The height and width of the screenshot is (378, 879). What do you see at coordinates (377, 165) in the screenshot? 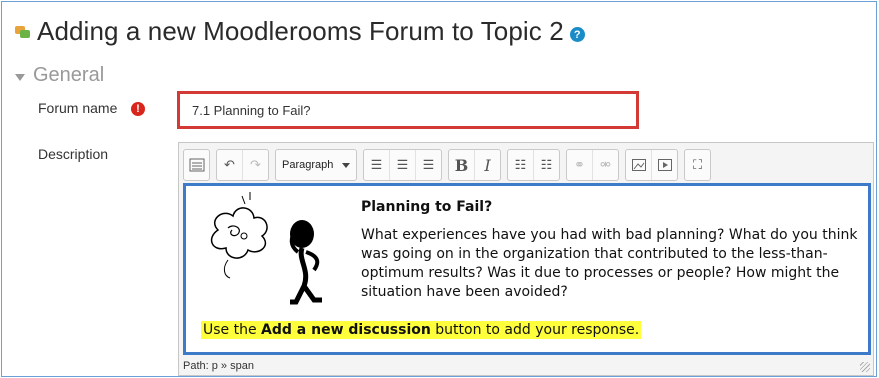
I see `align-left-icon: ☰` at bounding box center [377, 165].